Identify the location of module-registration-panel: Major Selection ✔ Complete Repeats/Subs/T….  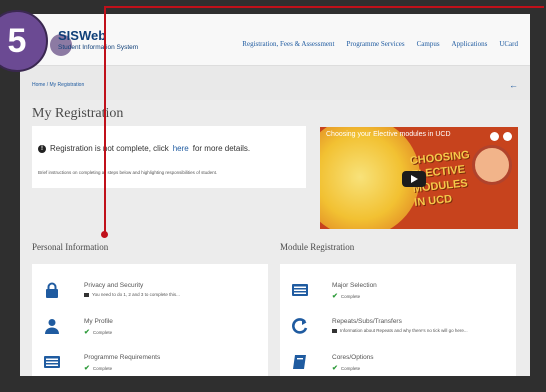
(398, 320).